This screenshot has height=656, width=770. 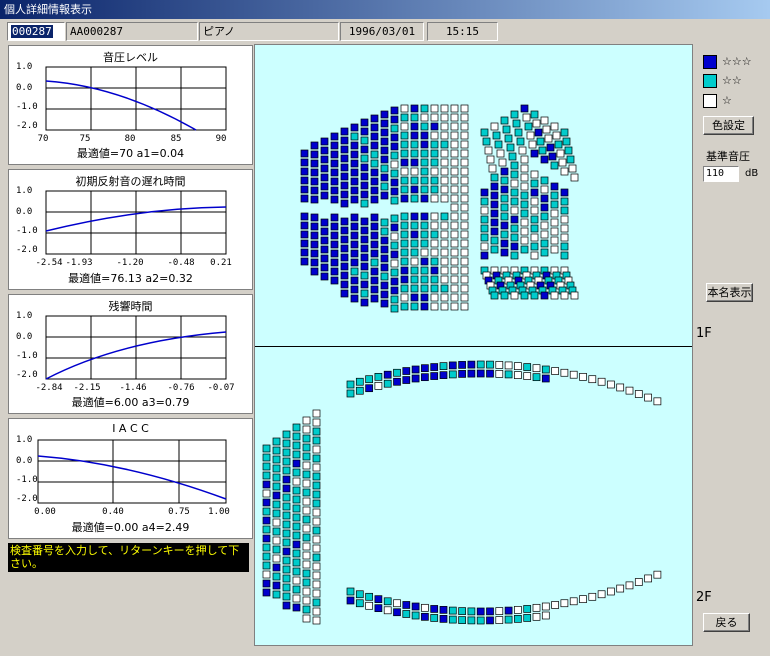 I want to click on back-button: 戻る, so click(x=726, y=622).